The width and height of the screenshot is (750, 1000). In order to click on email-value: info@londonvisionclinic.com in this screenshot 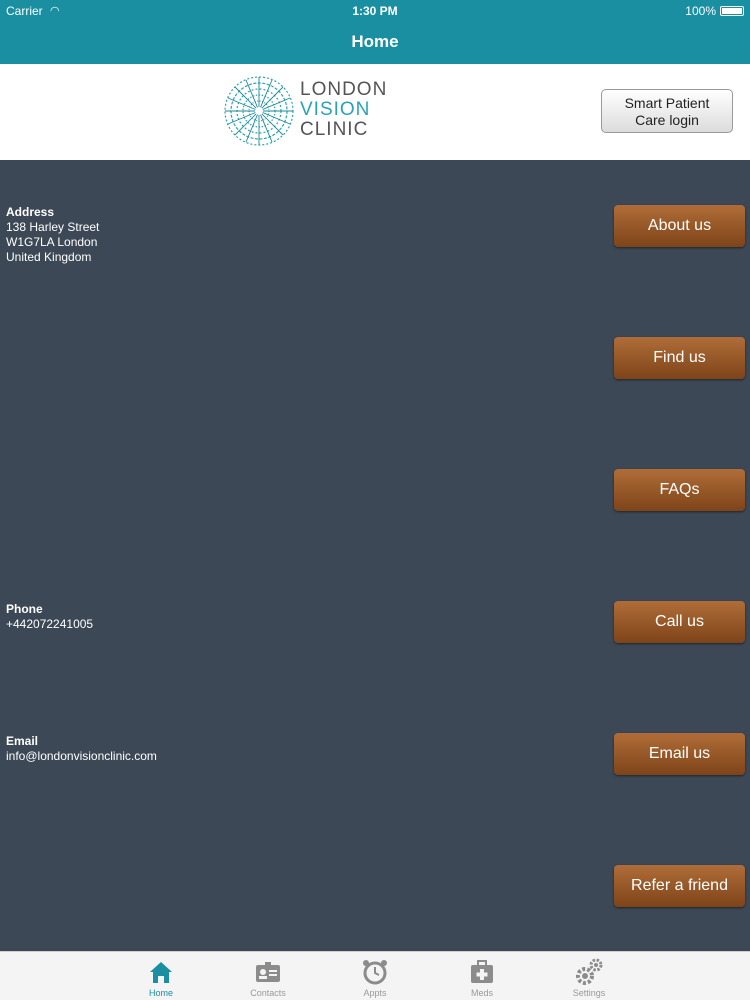, I will do `click(81, 756)`.